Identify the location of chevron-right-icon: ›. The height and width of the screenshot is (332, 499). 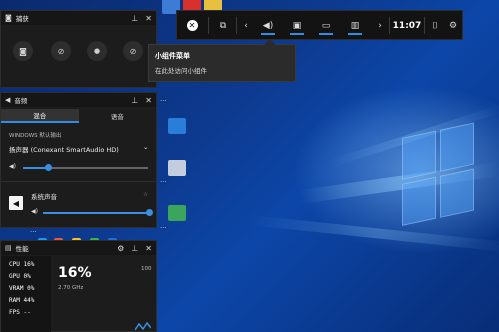
(380, 25).